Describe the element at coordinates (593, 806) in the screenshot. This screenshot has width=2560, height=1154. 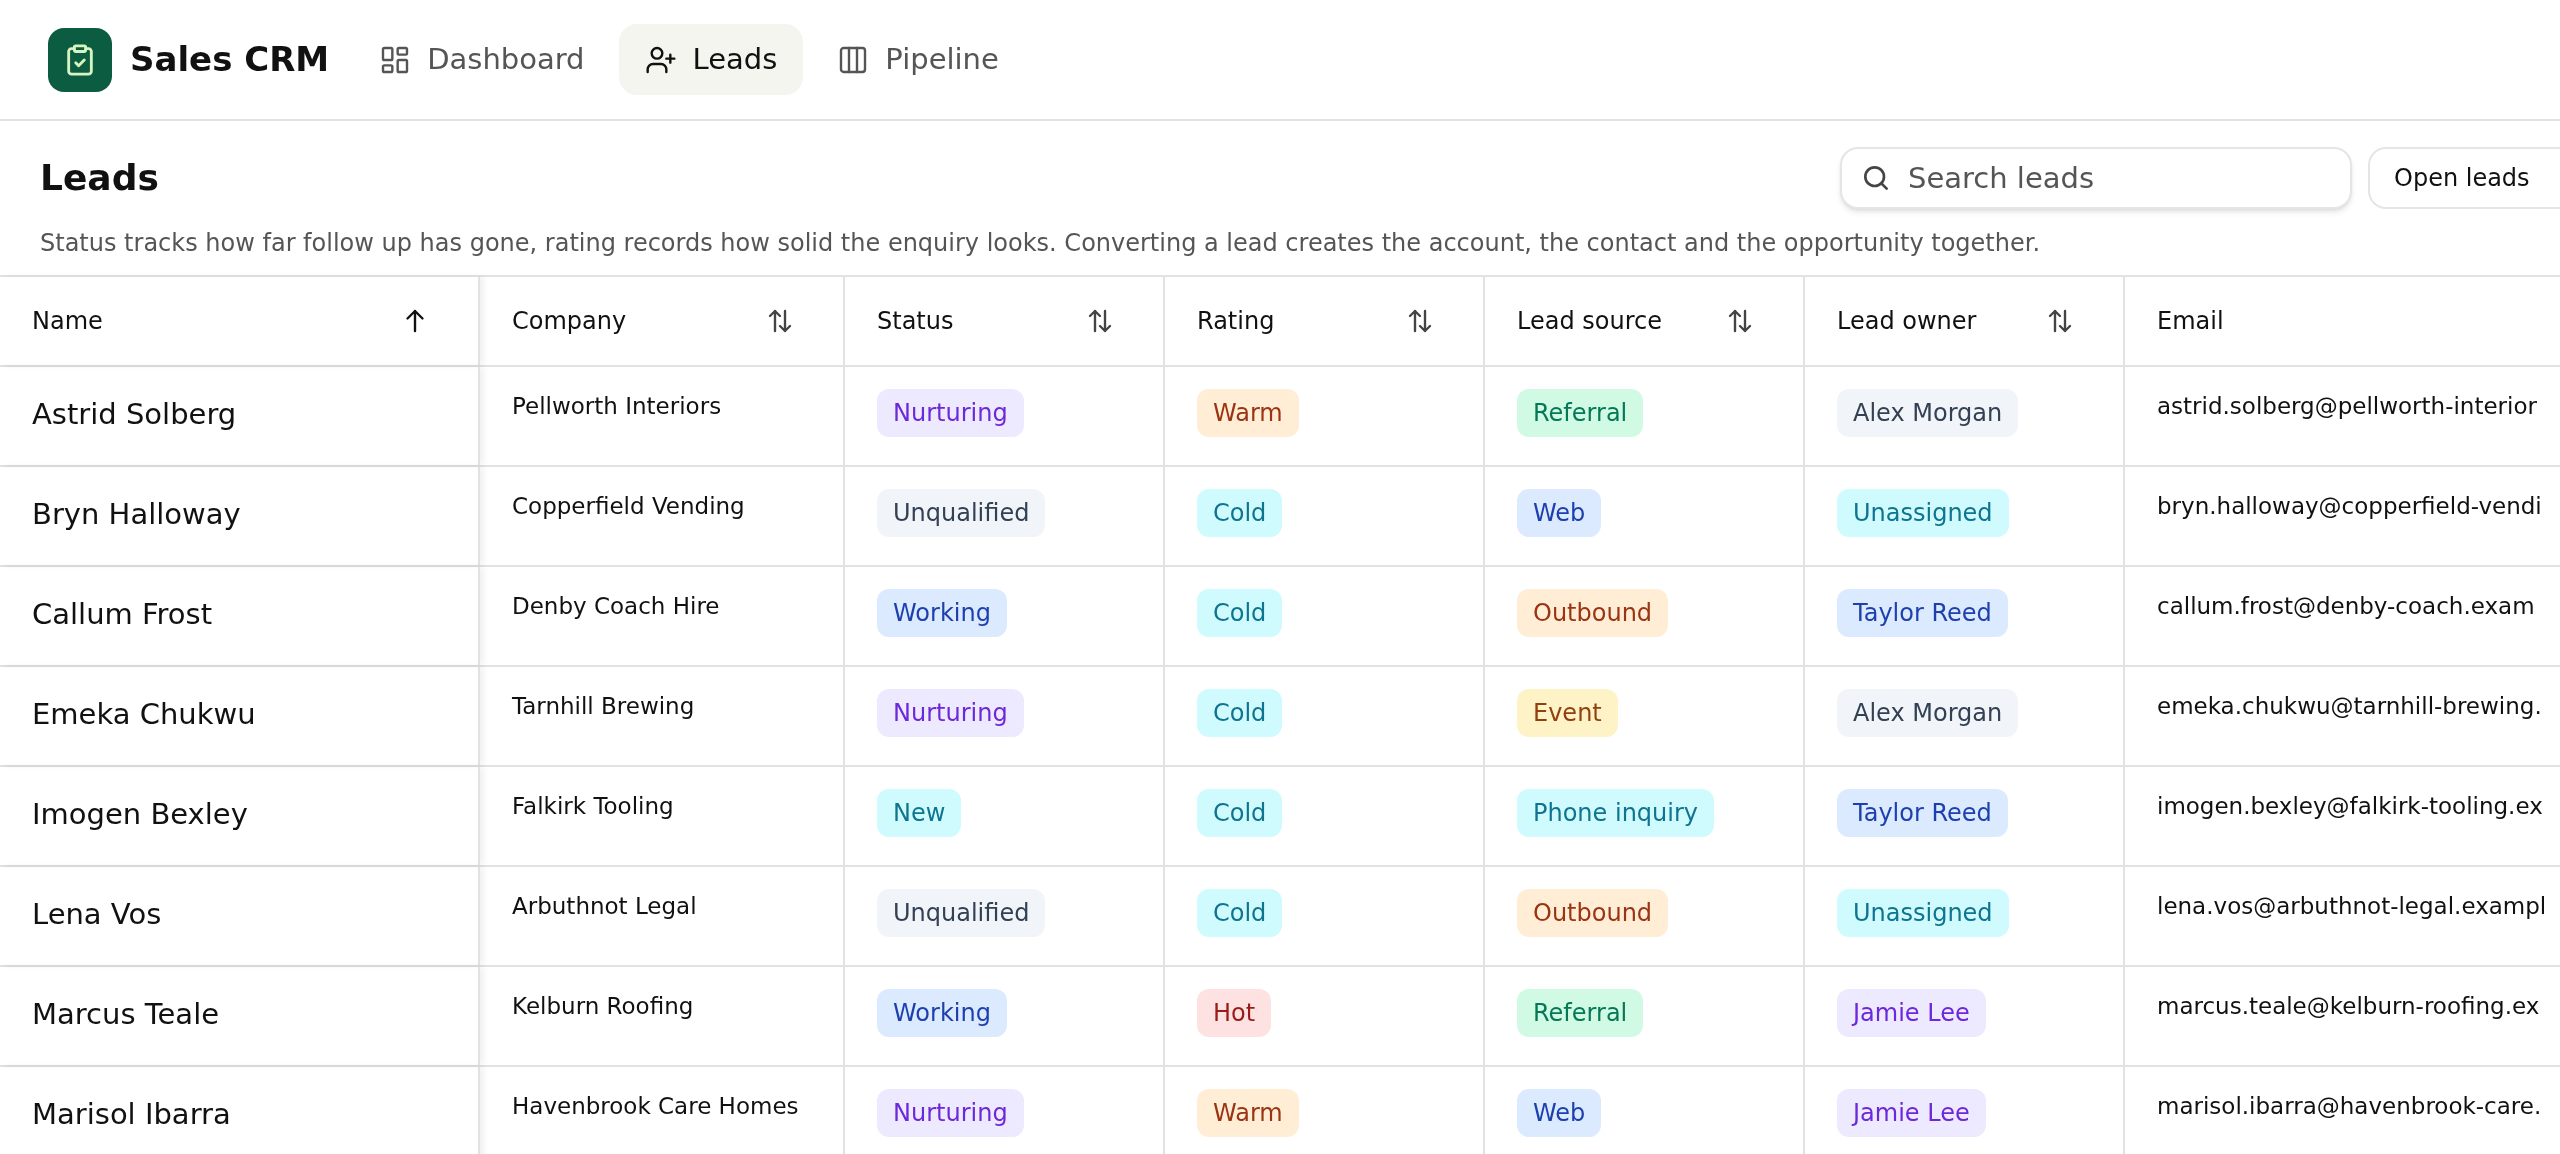
I see `company-name: Falkirk Tooling` at that location.